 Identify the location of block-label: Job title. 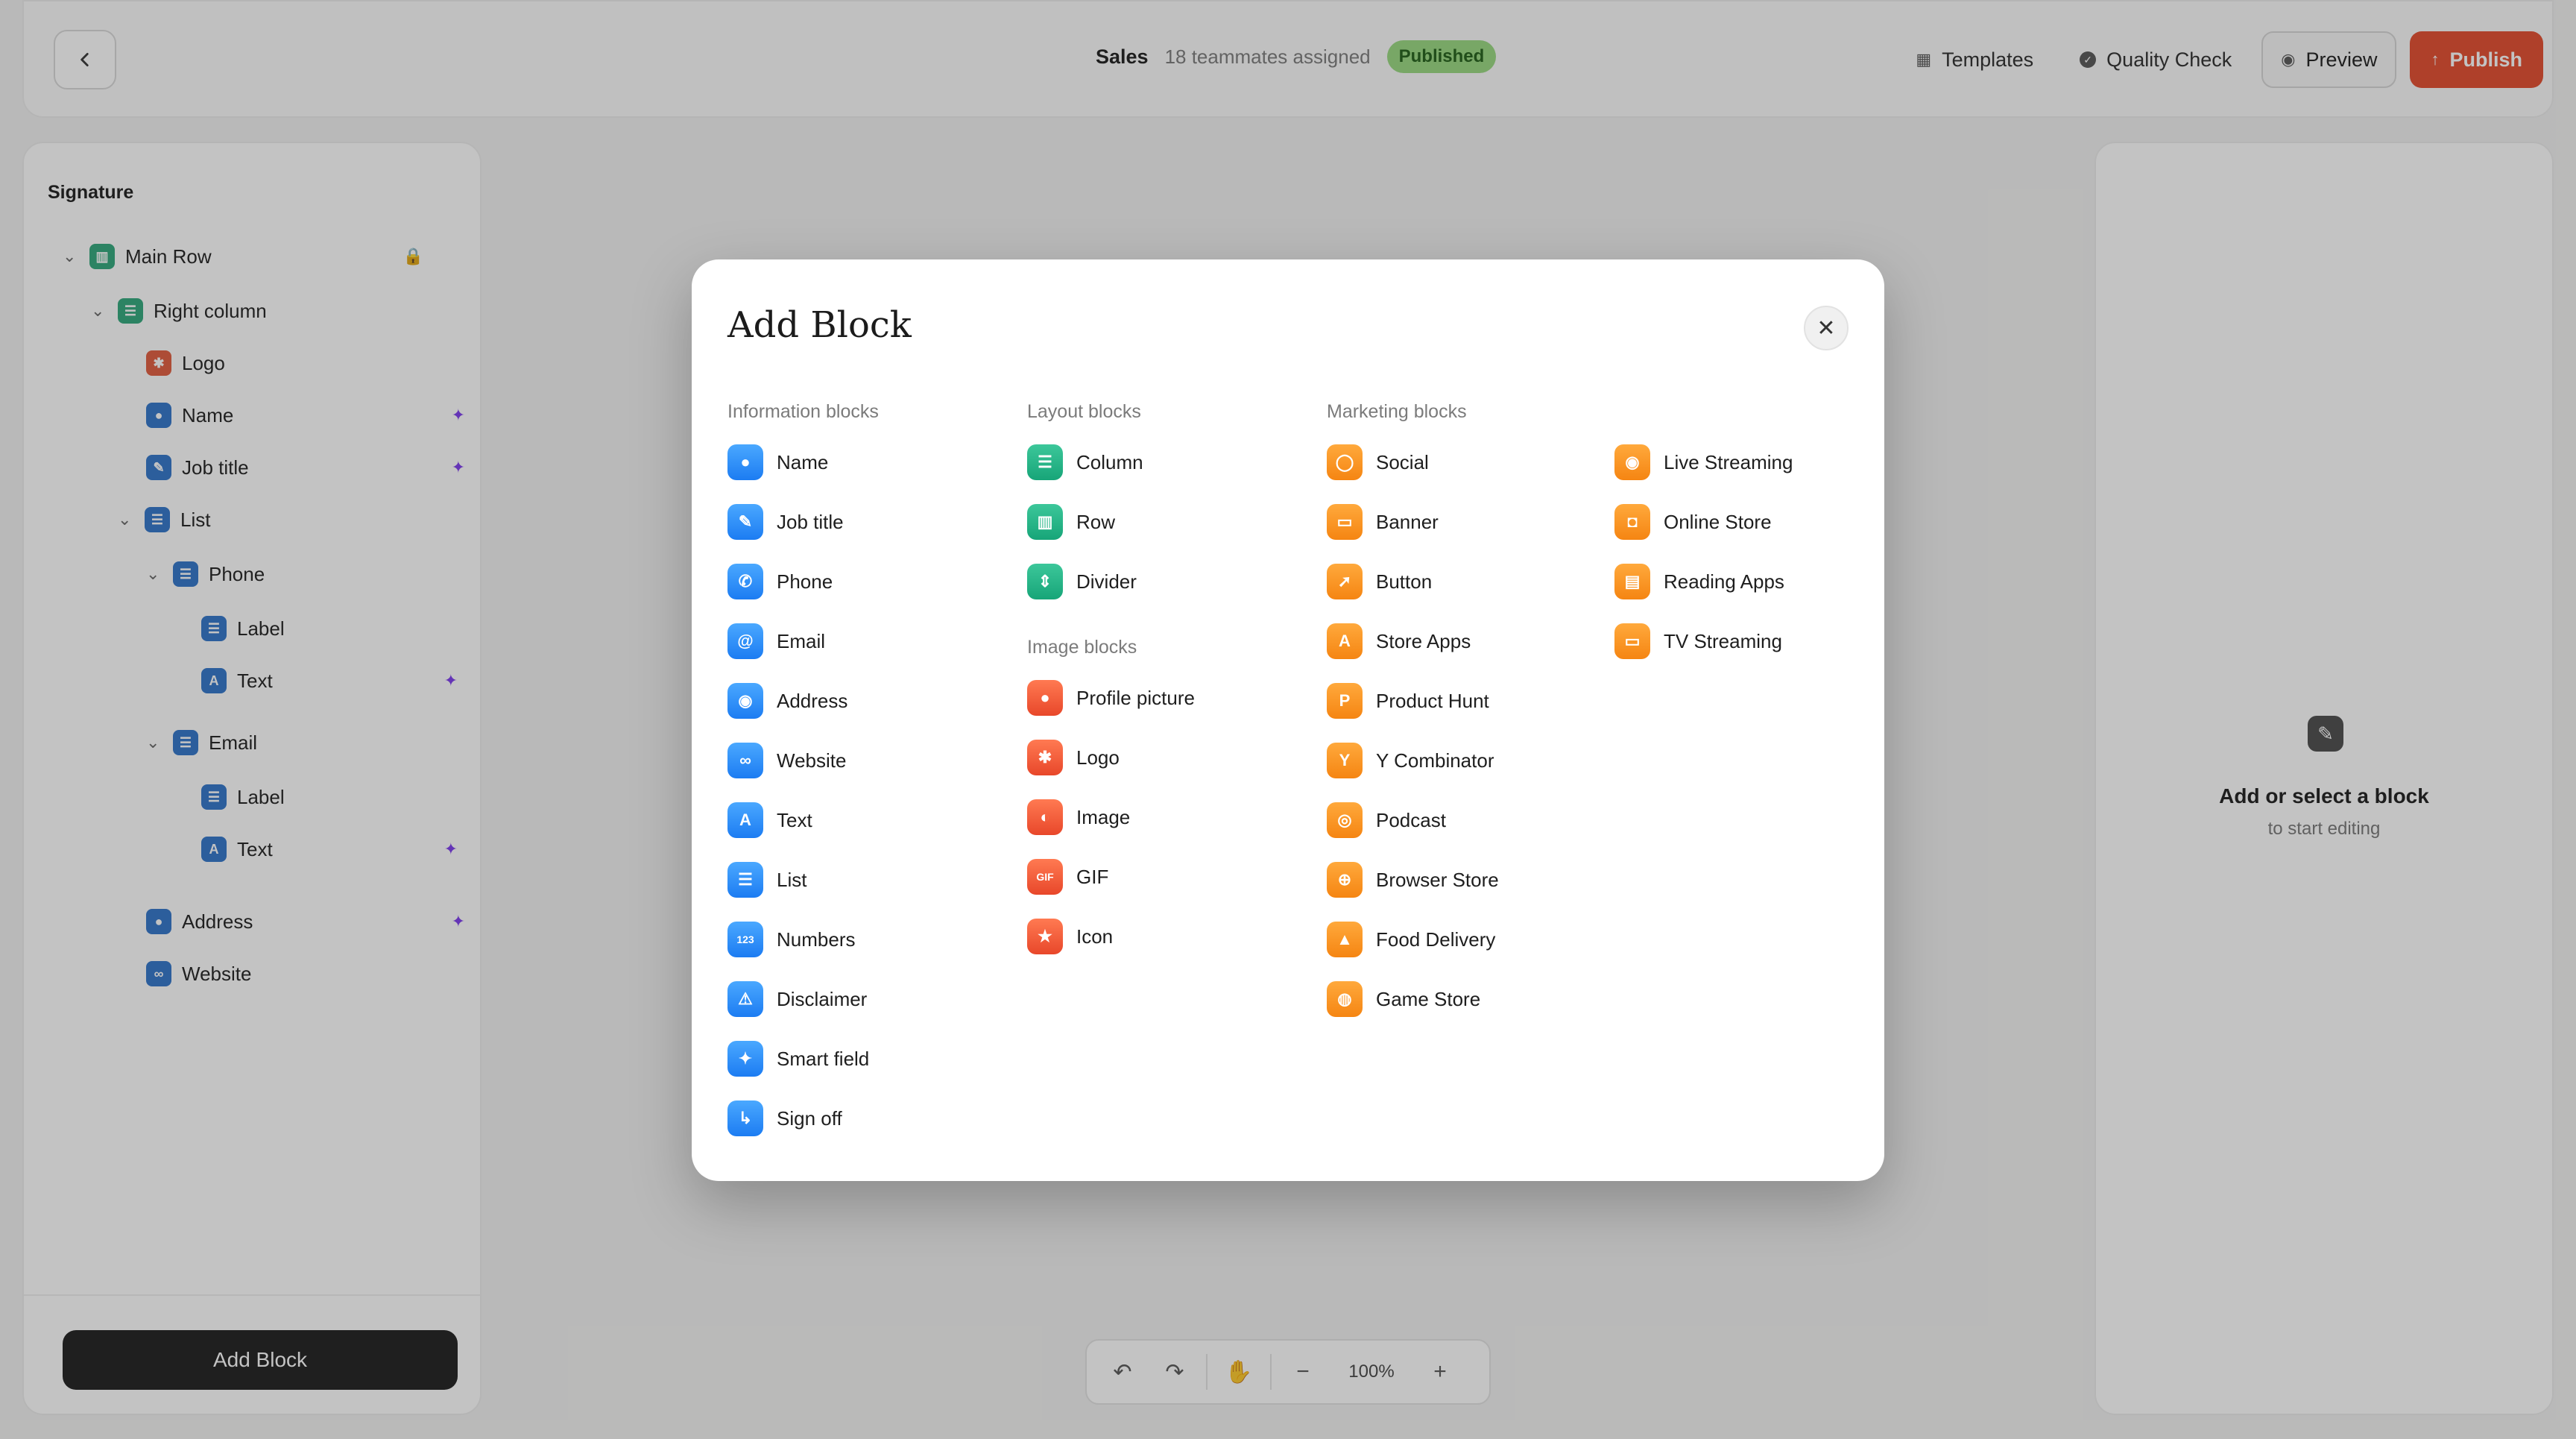
(810, 521).